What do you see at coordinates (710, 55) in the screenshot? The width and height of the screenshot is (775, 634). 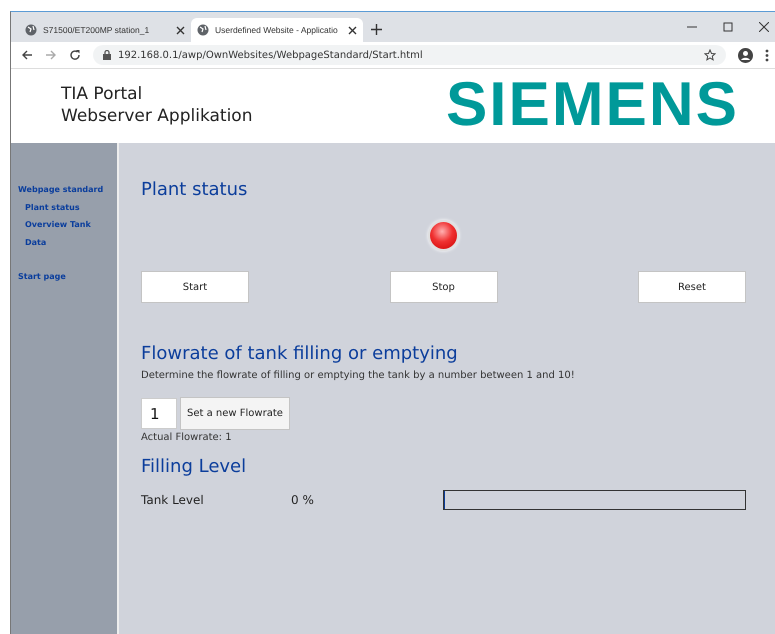 I see `star-icon` at bounding box center [710, 55].